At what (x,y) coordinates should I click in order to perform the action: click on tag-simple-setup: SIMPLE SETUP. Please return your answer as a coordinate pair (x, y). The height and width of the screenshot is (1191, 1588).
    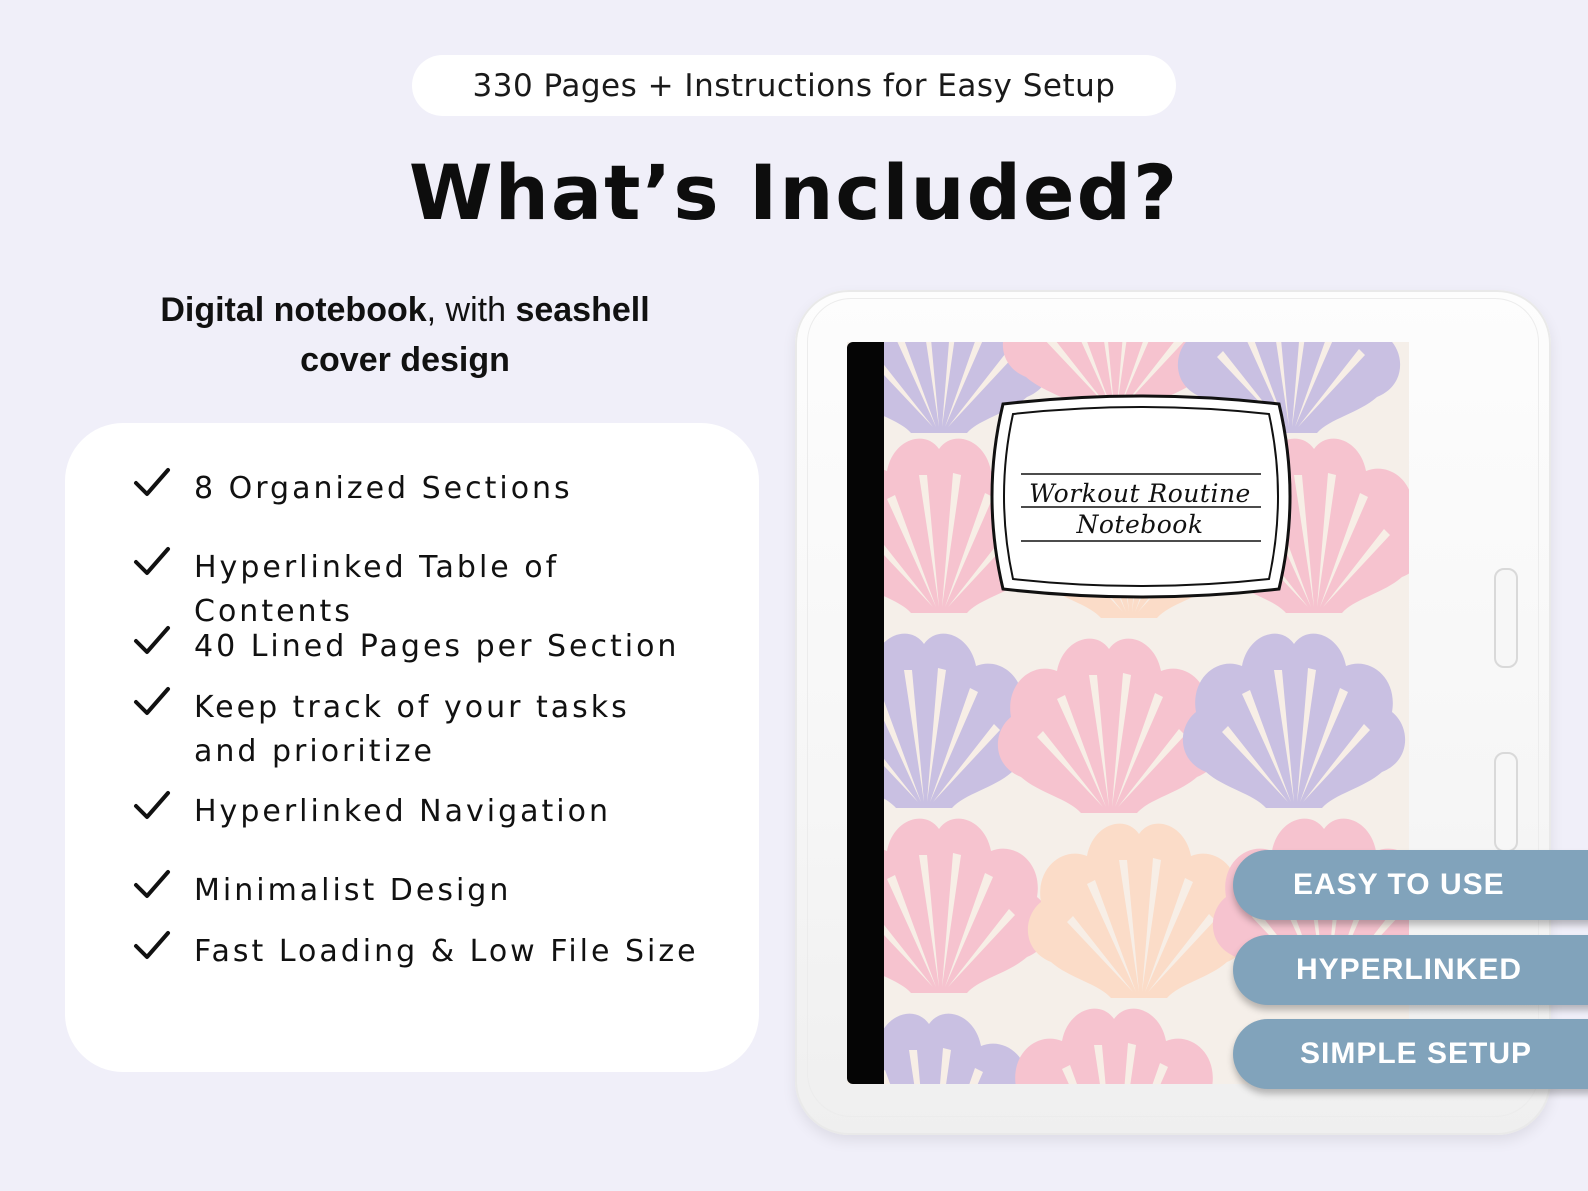
    Looking at the image, I should click on (1410, 1054).